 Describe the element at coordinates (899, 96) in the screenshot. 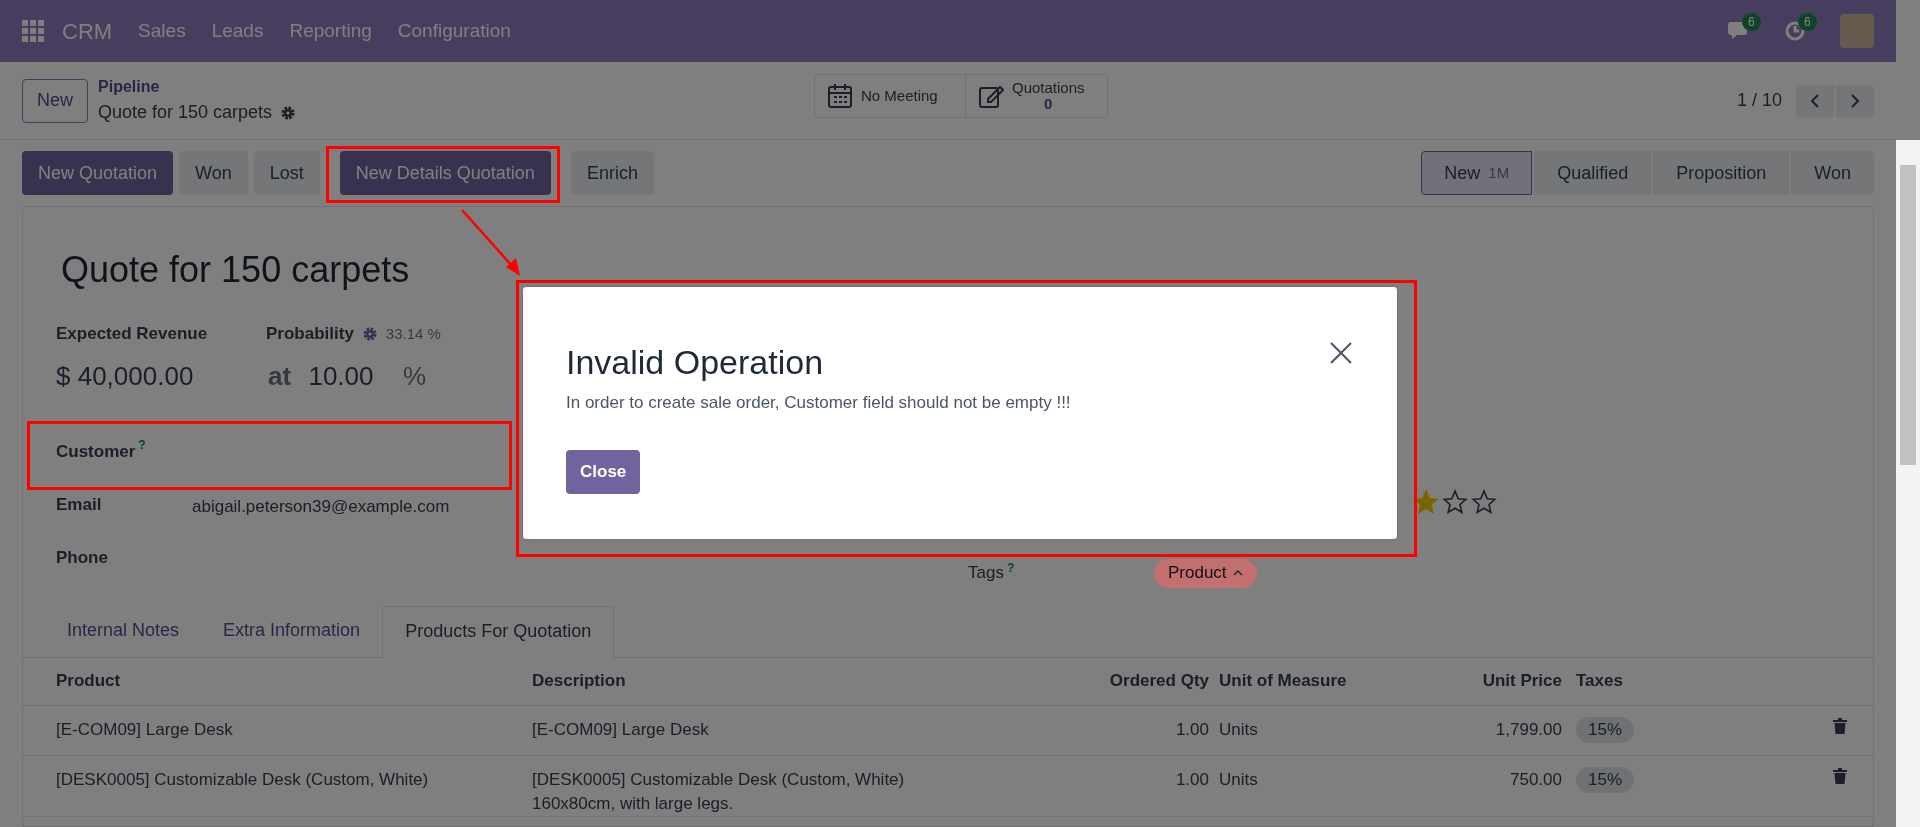

I see `smart-button-label: No Meeting` at that location.